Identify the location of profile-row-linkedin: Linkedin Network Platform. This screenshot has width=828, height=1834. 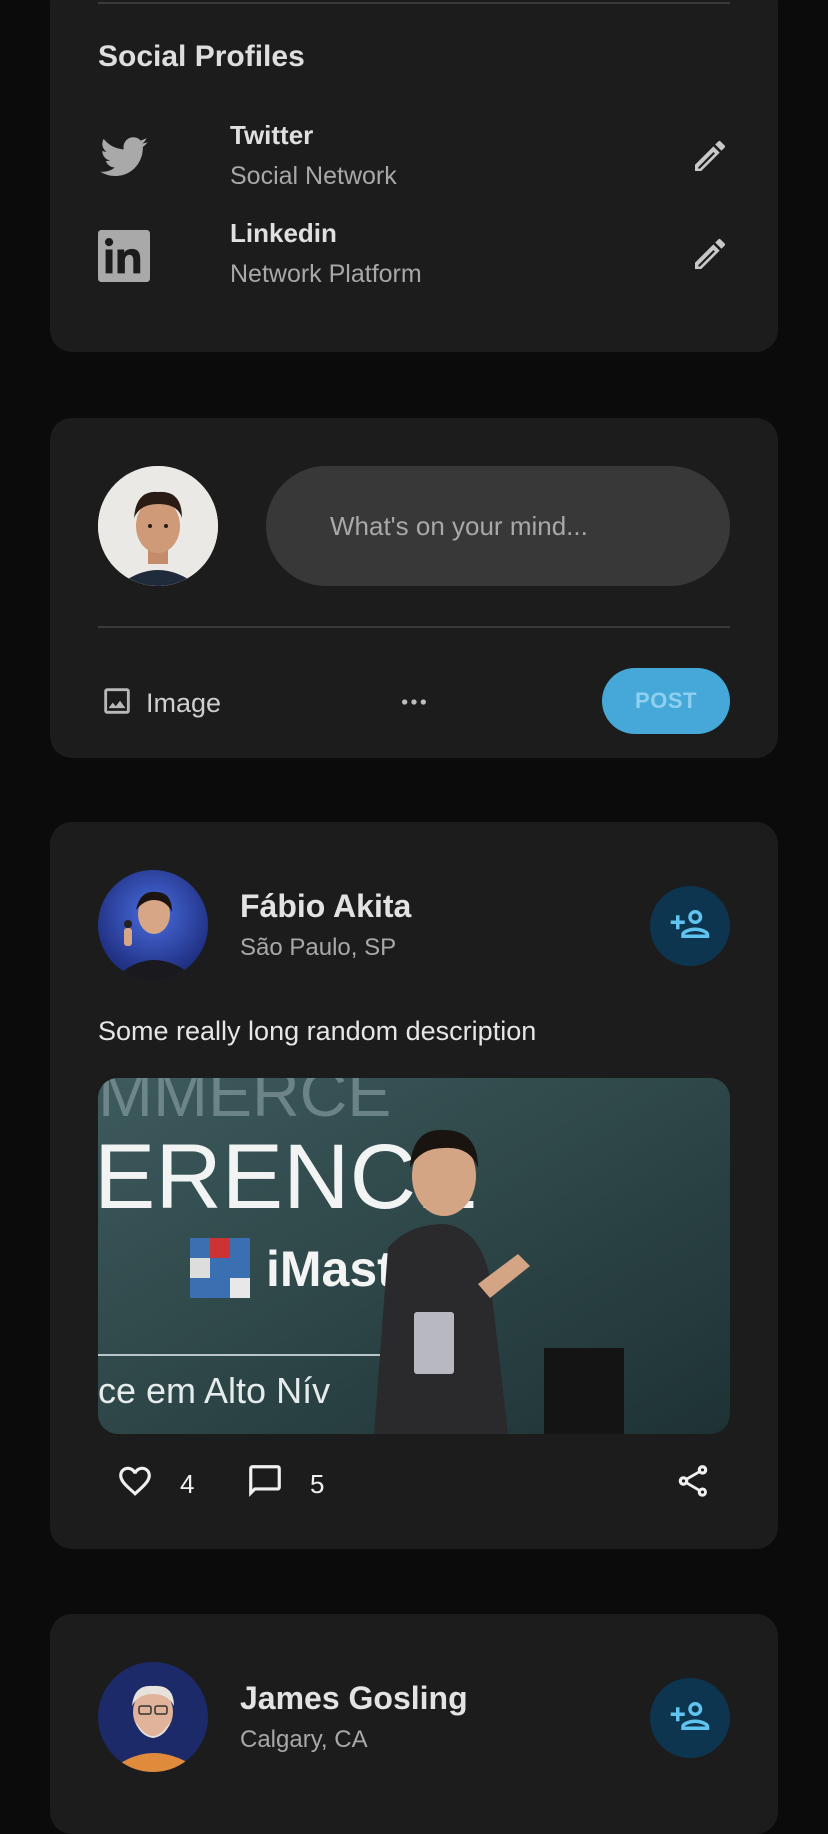
(414, 263).